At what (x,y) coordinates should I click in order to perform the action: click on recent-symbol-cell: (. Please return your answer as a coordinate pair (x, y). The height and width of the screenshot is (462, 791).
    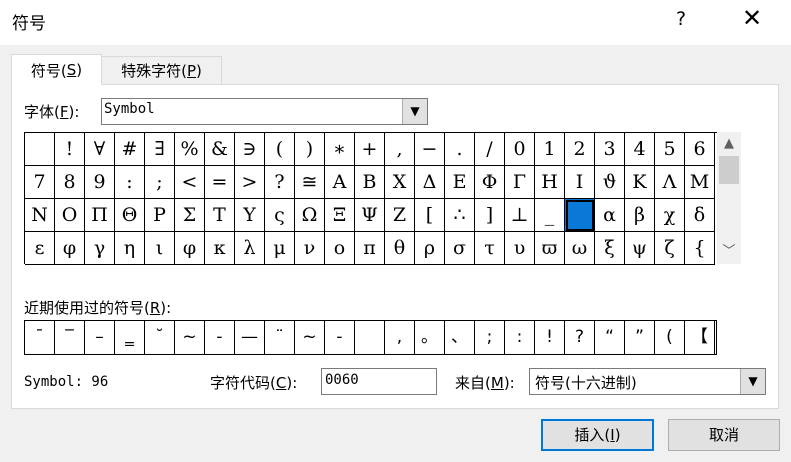
    Looking at the image, I should click on (670, 337).